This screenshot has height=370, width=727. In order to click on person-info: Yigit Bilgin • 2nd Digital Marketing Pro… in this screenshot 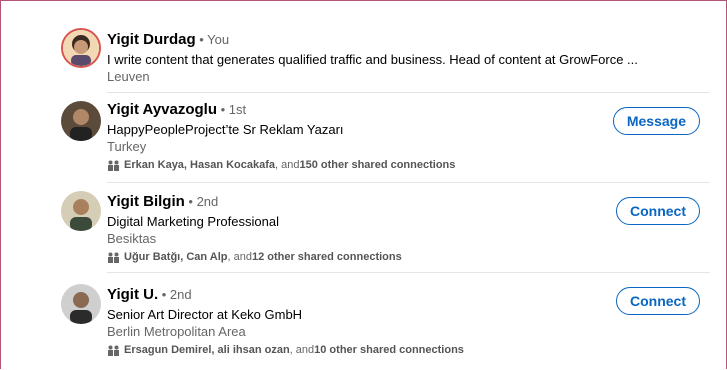, I will do `click(254, 229)`.